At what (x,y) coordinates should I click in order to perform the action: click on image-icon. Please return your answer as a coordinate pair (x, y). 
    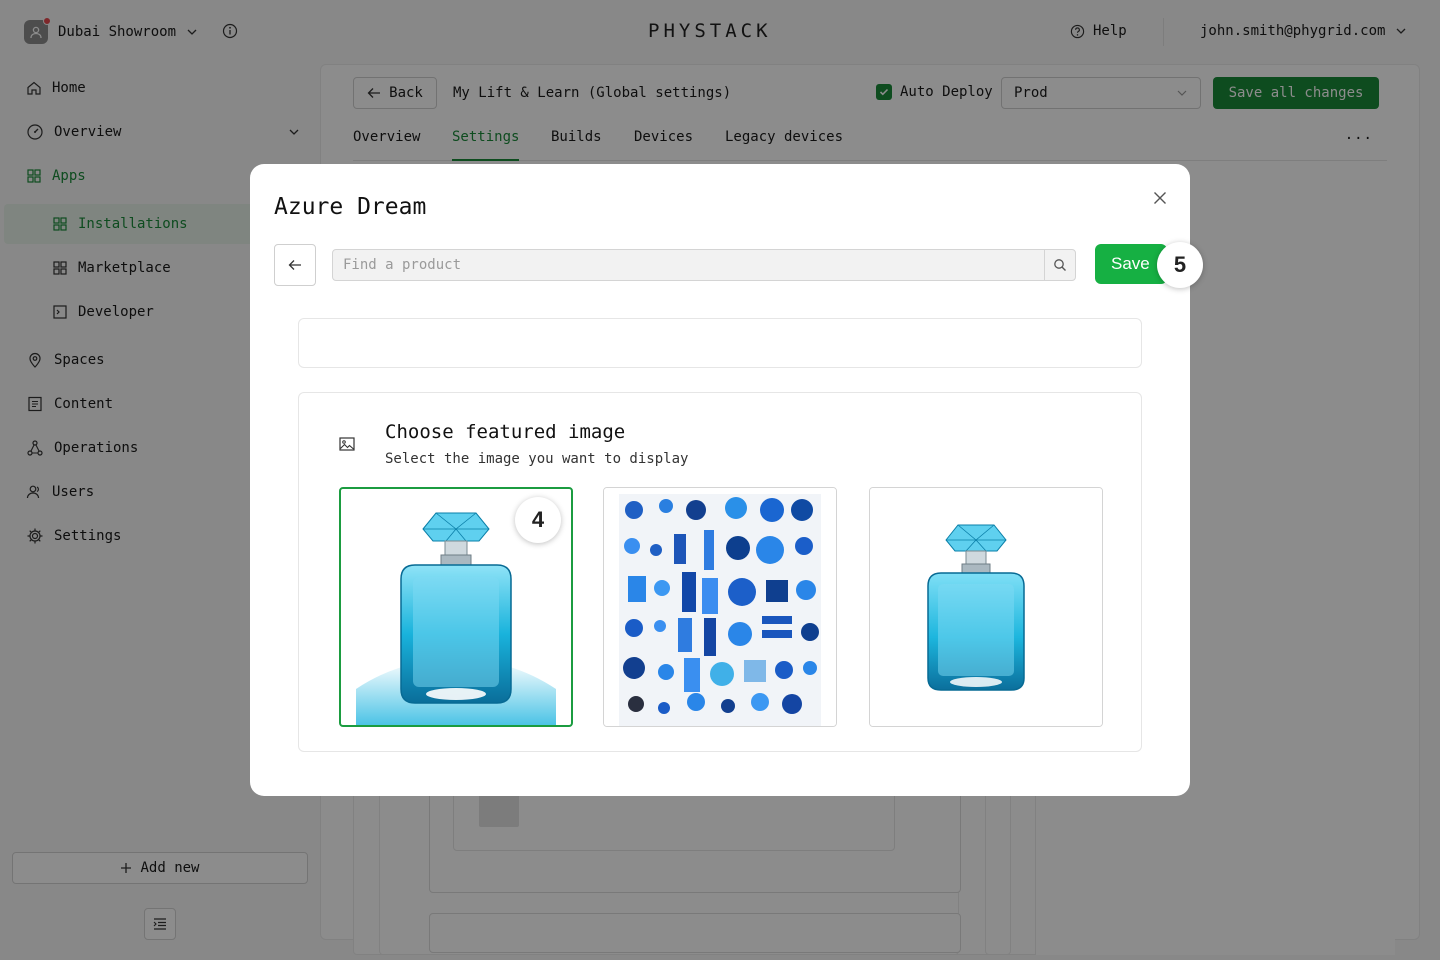
    Looking at the image, I should click on (347, 444).